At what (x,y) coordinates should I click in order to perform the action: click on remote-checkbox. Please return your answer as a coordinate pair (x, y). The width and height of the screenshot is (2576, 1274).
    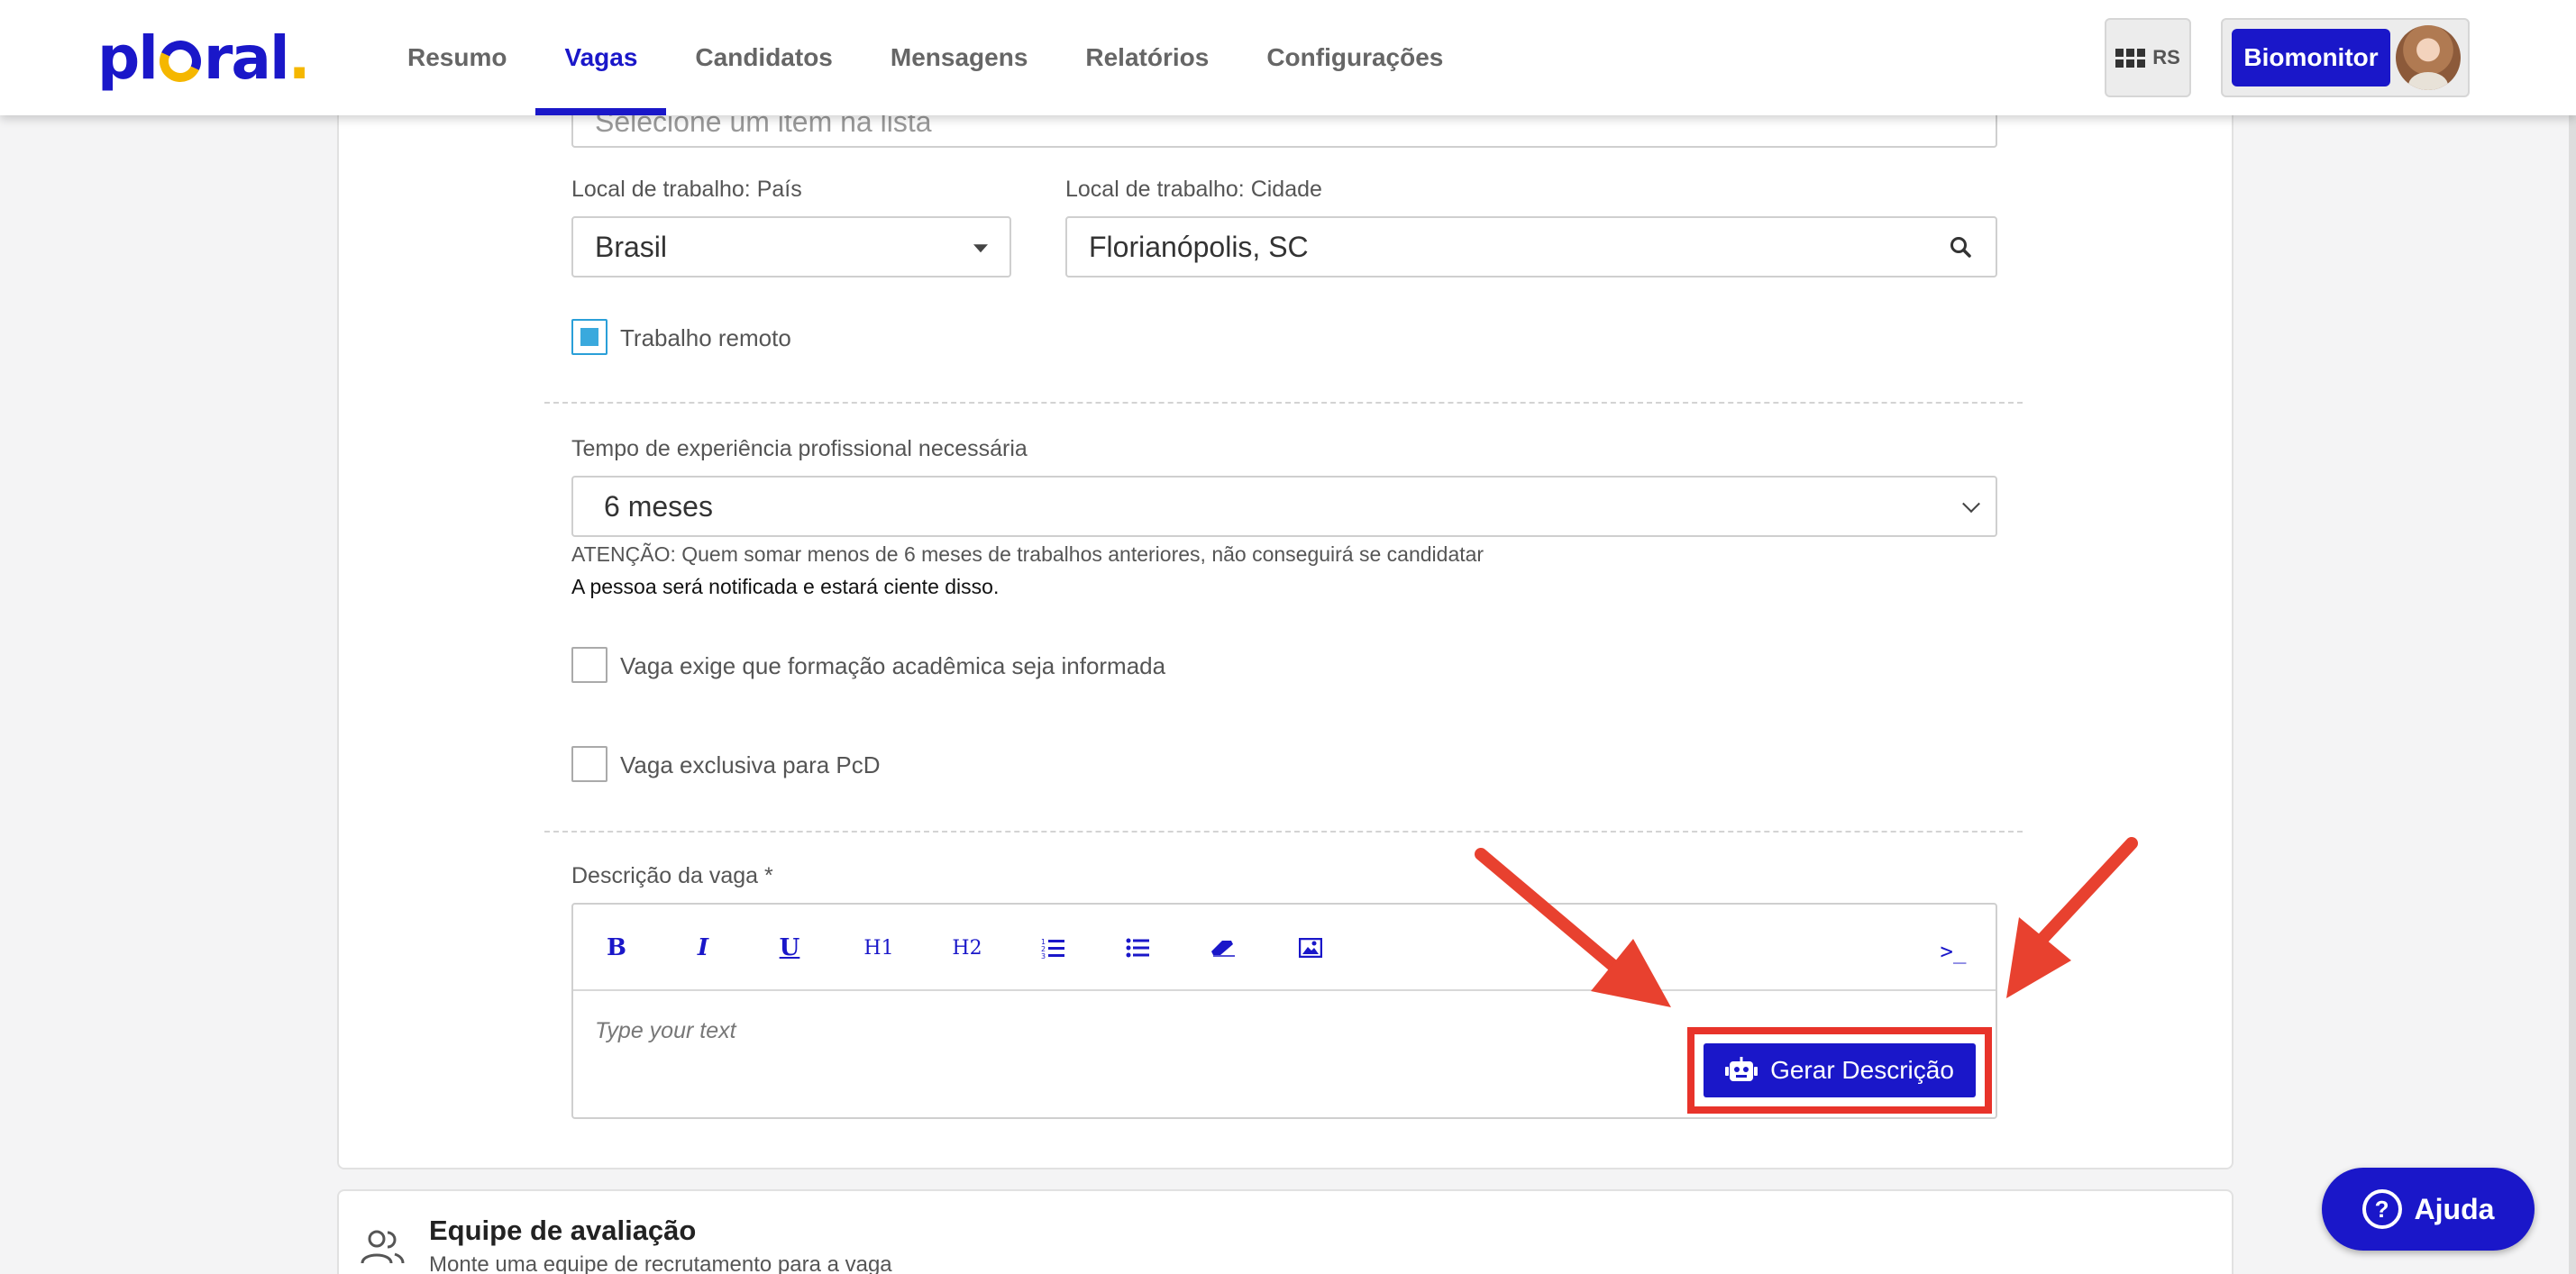
    Looking at the image, I should click on (589, 337).